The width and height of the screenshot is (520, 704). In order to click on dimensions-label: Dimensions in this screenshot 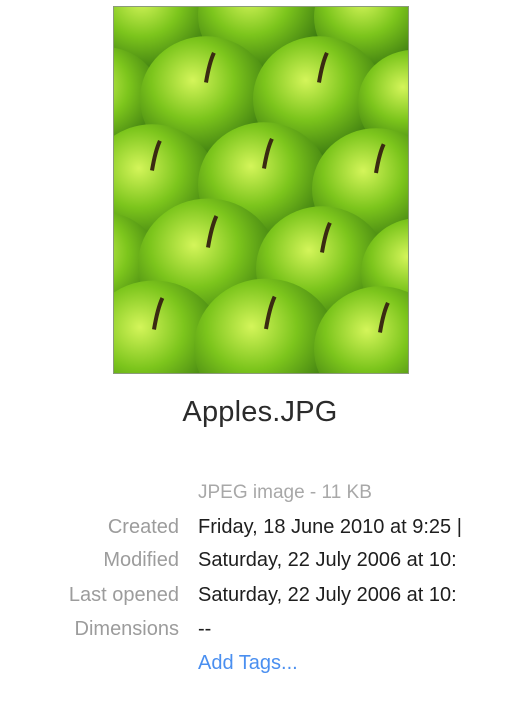, I will do `click(126, 629)`.